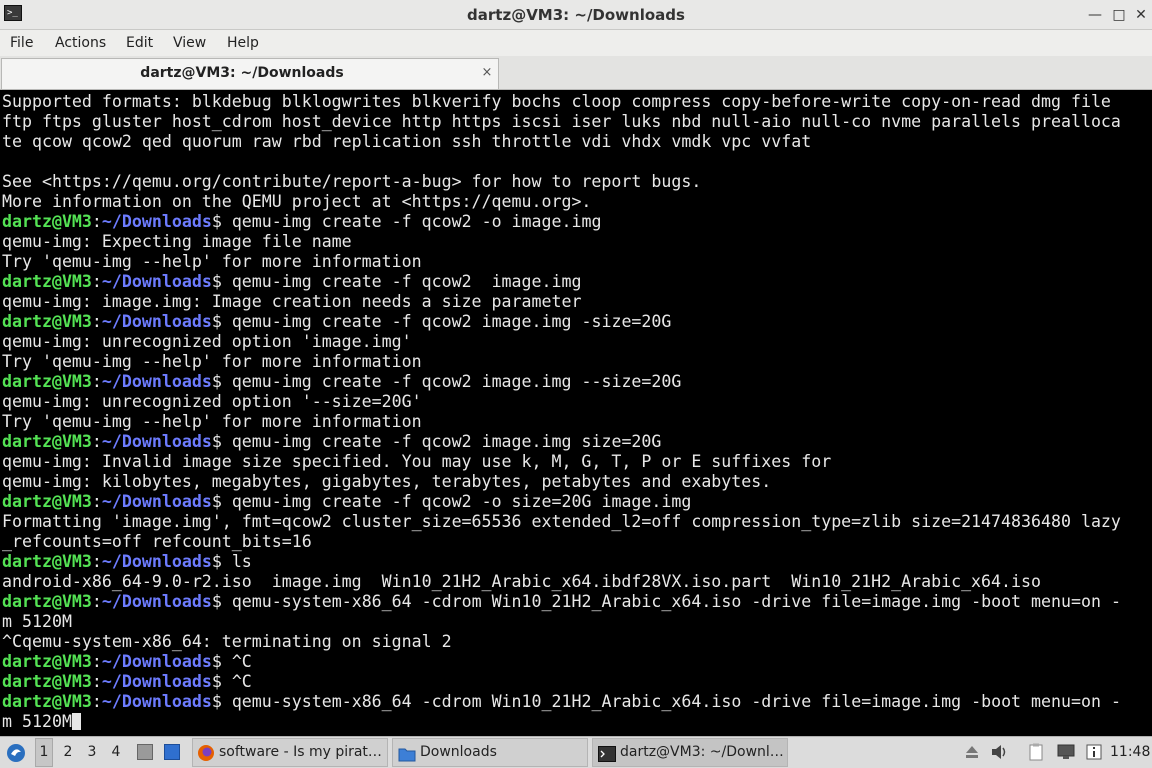  I want to click on menu-actions: Actions, so click(80, 43).